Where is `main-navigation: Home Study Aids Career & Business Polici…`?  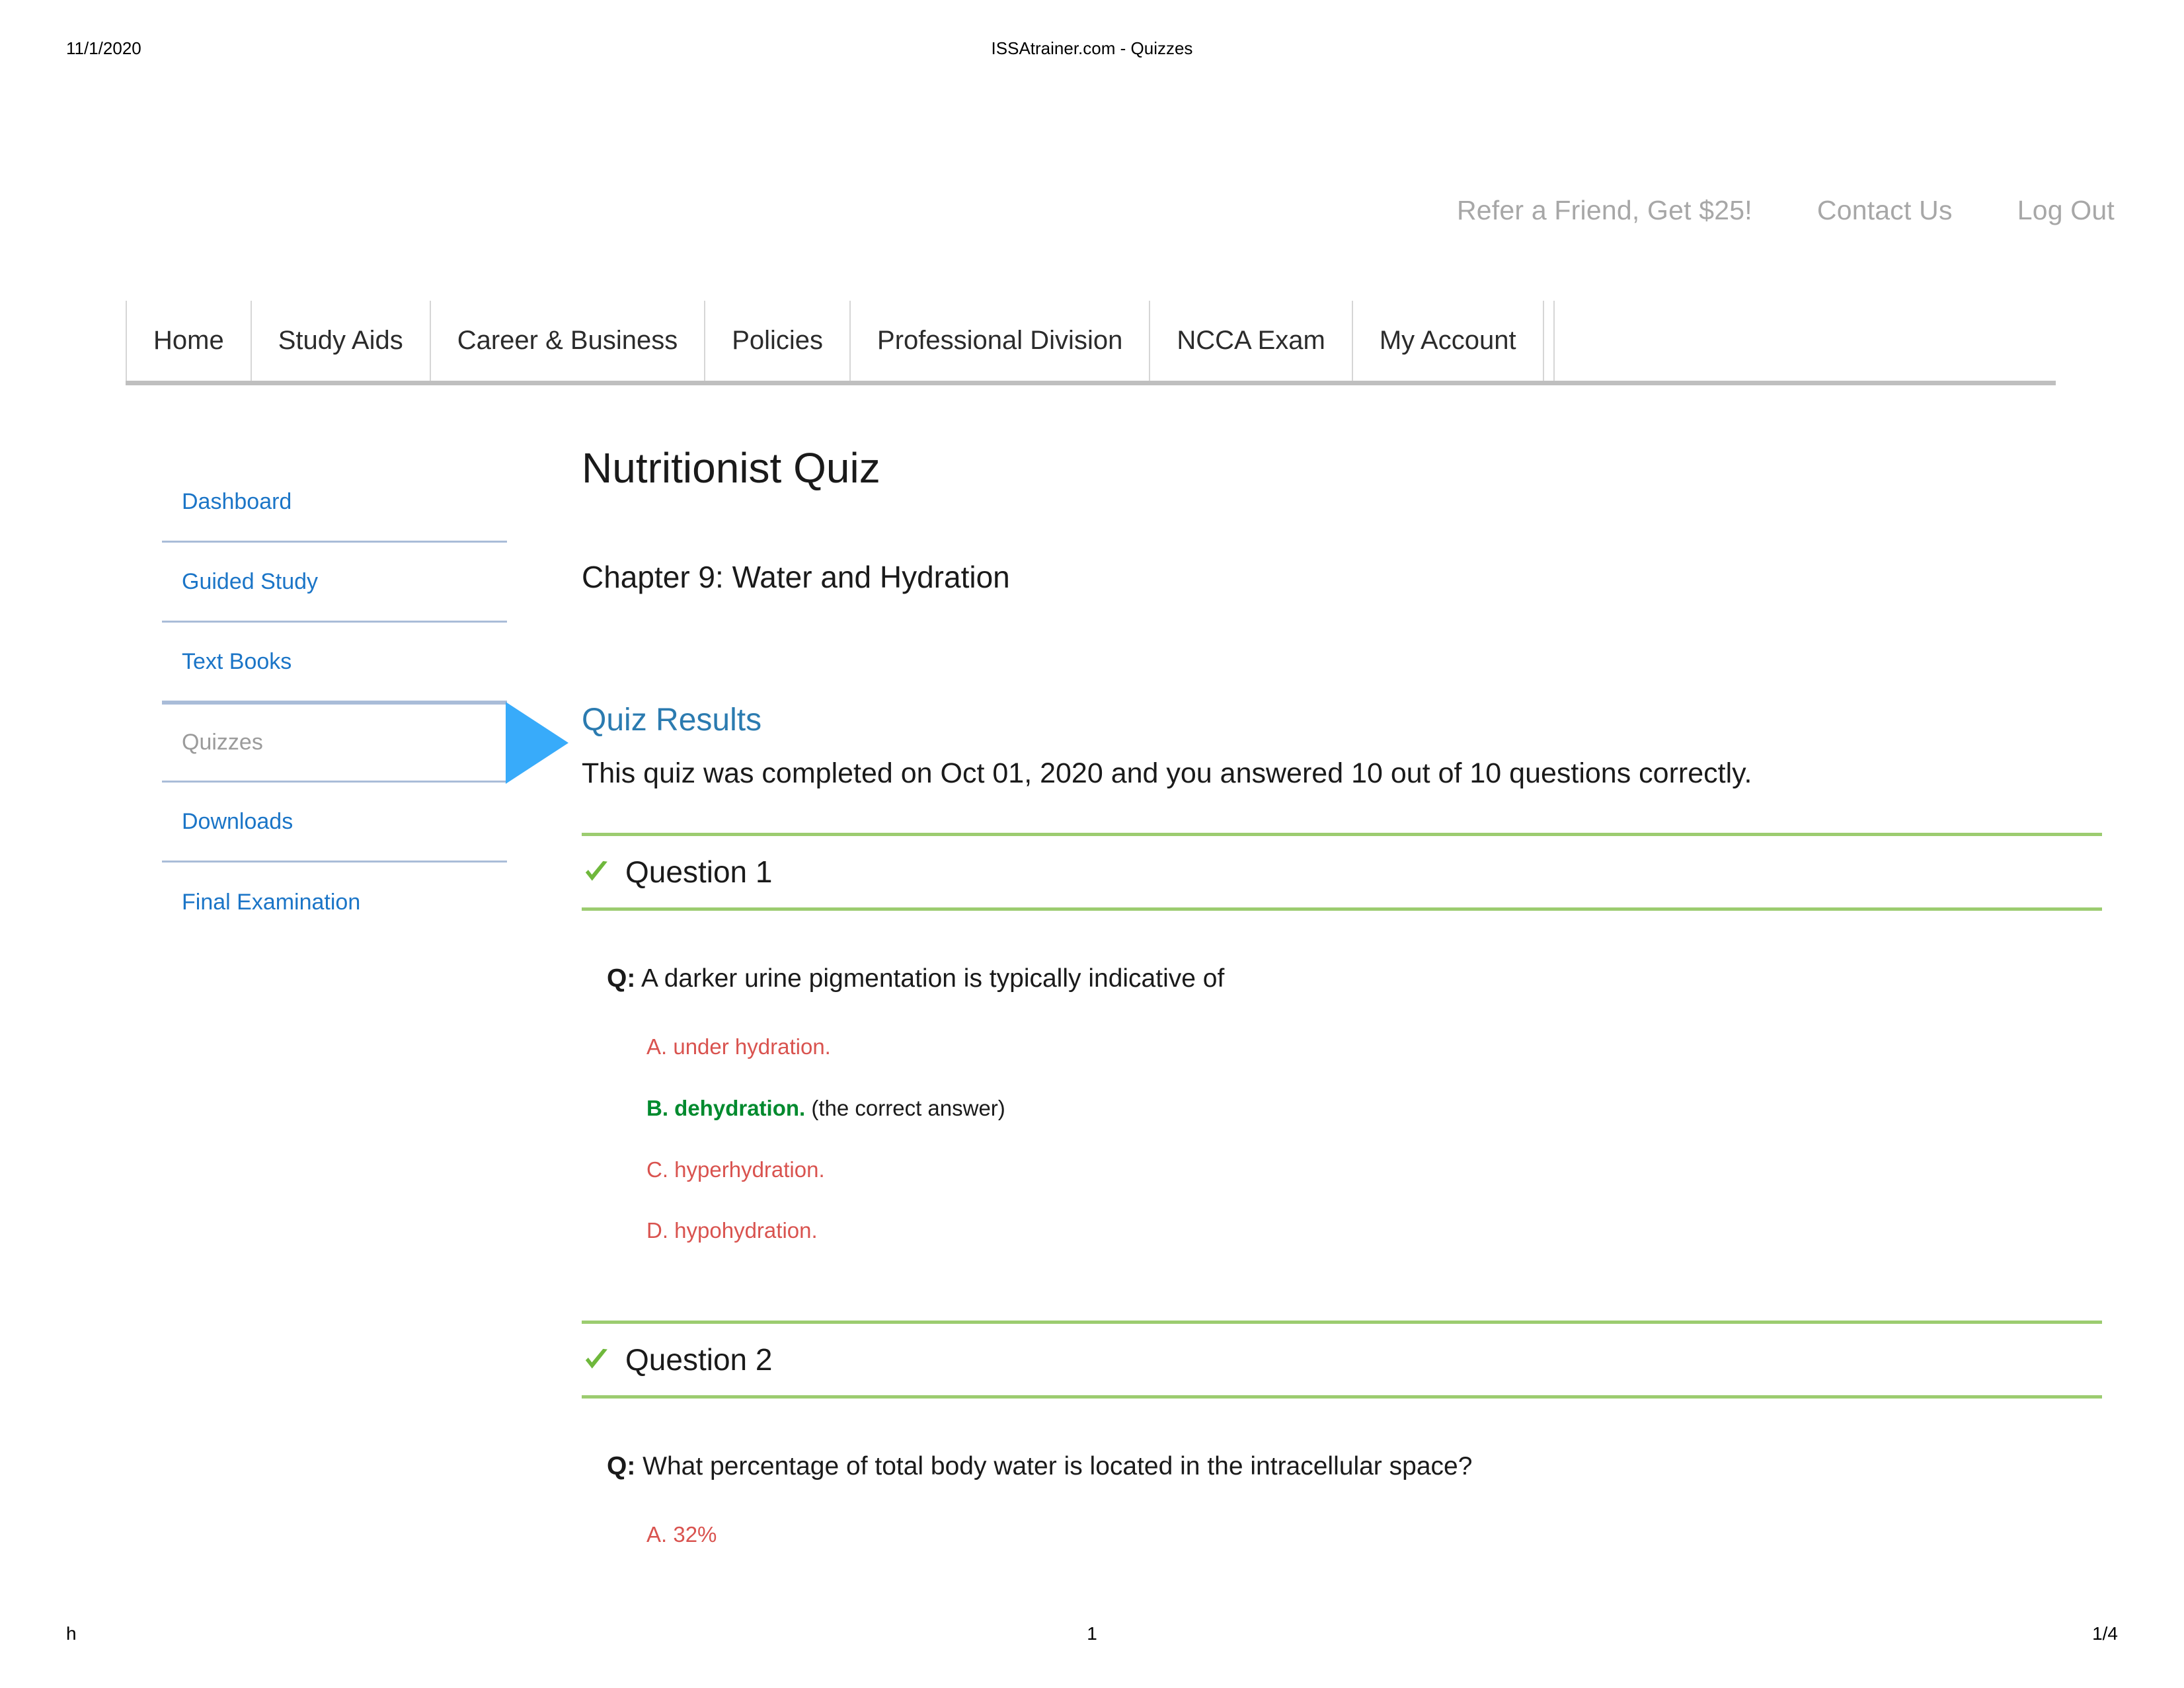 main-navigation: Home Study Aids Career & Business Polici… is located at coordinates (1091, 343).